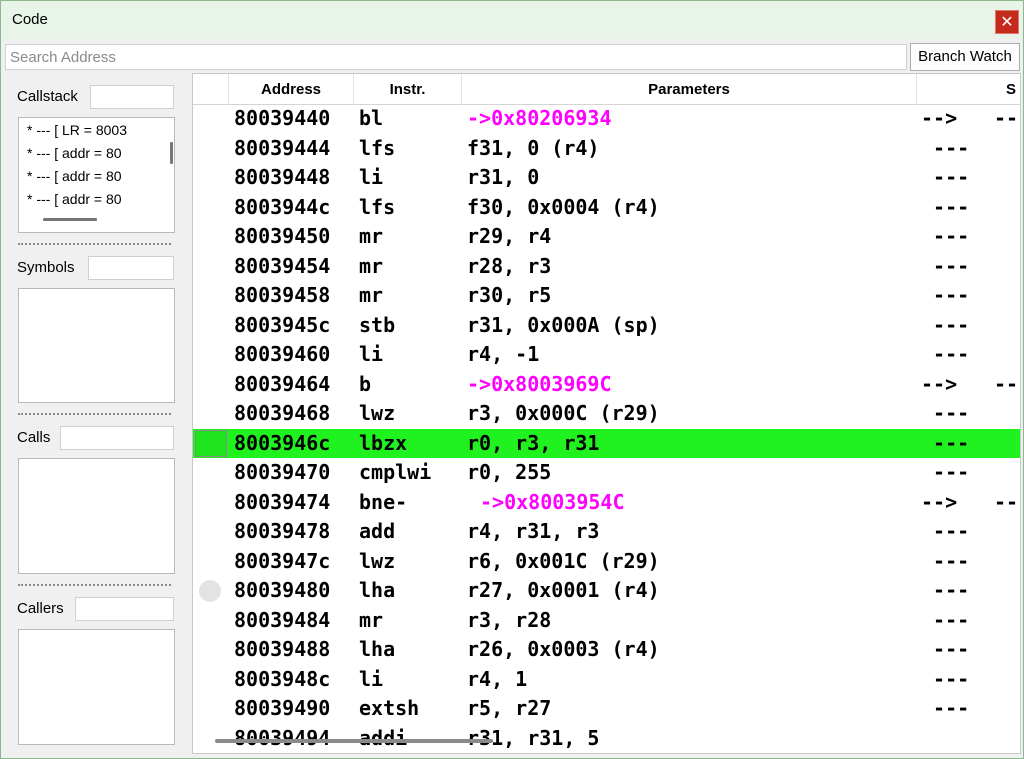 This screenshot has width=1024, height=759. I want to click on row-branch-indicator: -->, so click(939, 383).